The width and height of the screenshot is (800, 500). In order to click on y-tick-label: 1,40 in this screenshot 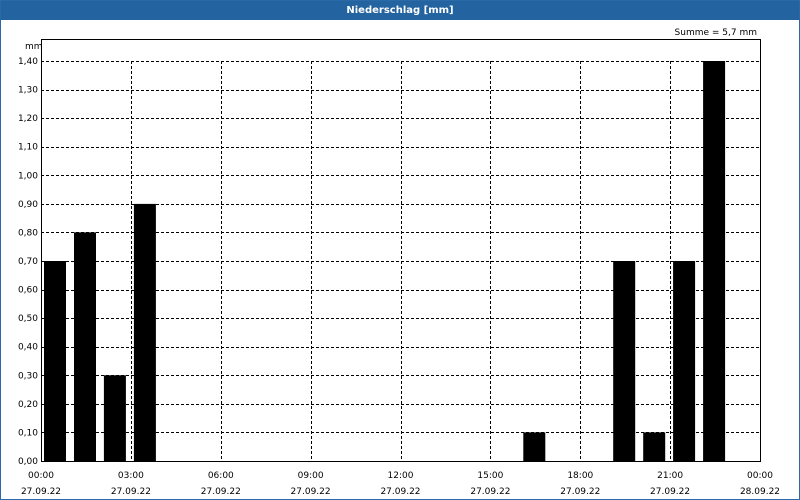, I will do `click(28, 62)`.